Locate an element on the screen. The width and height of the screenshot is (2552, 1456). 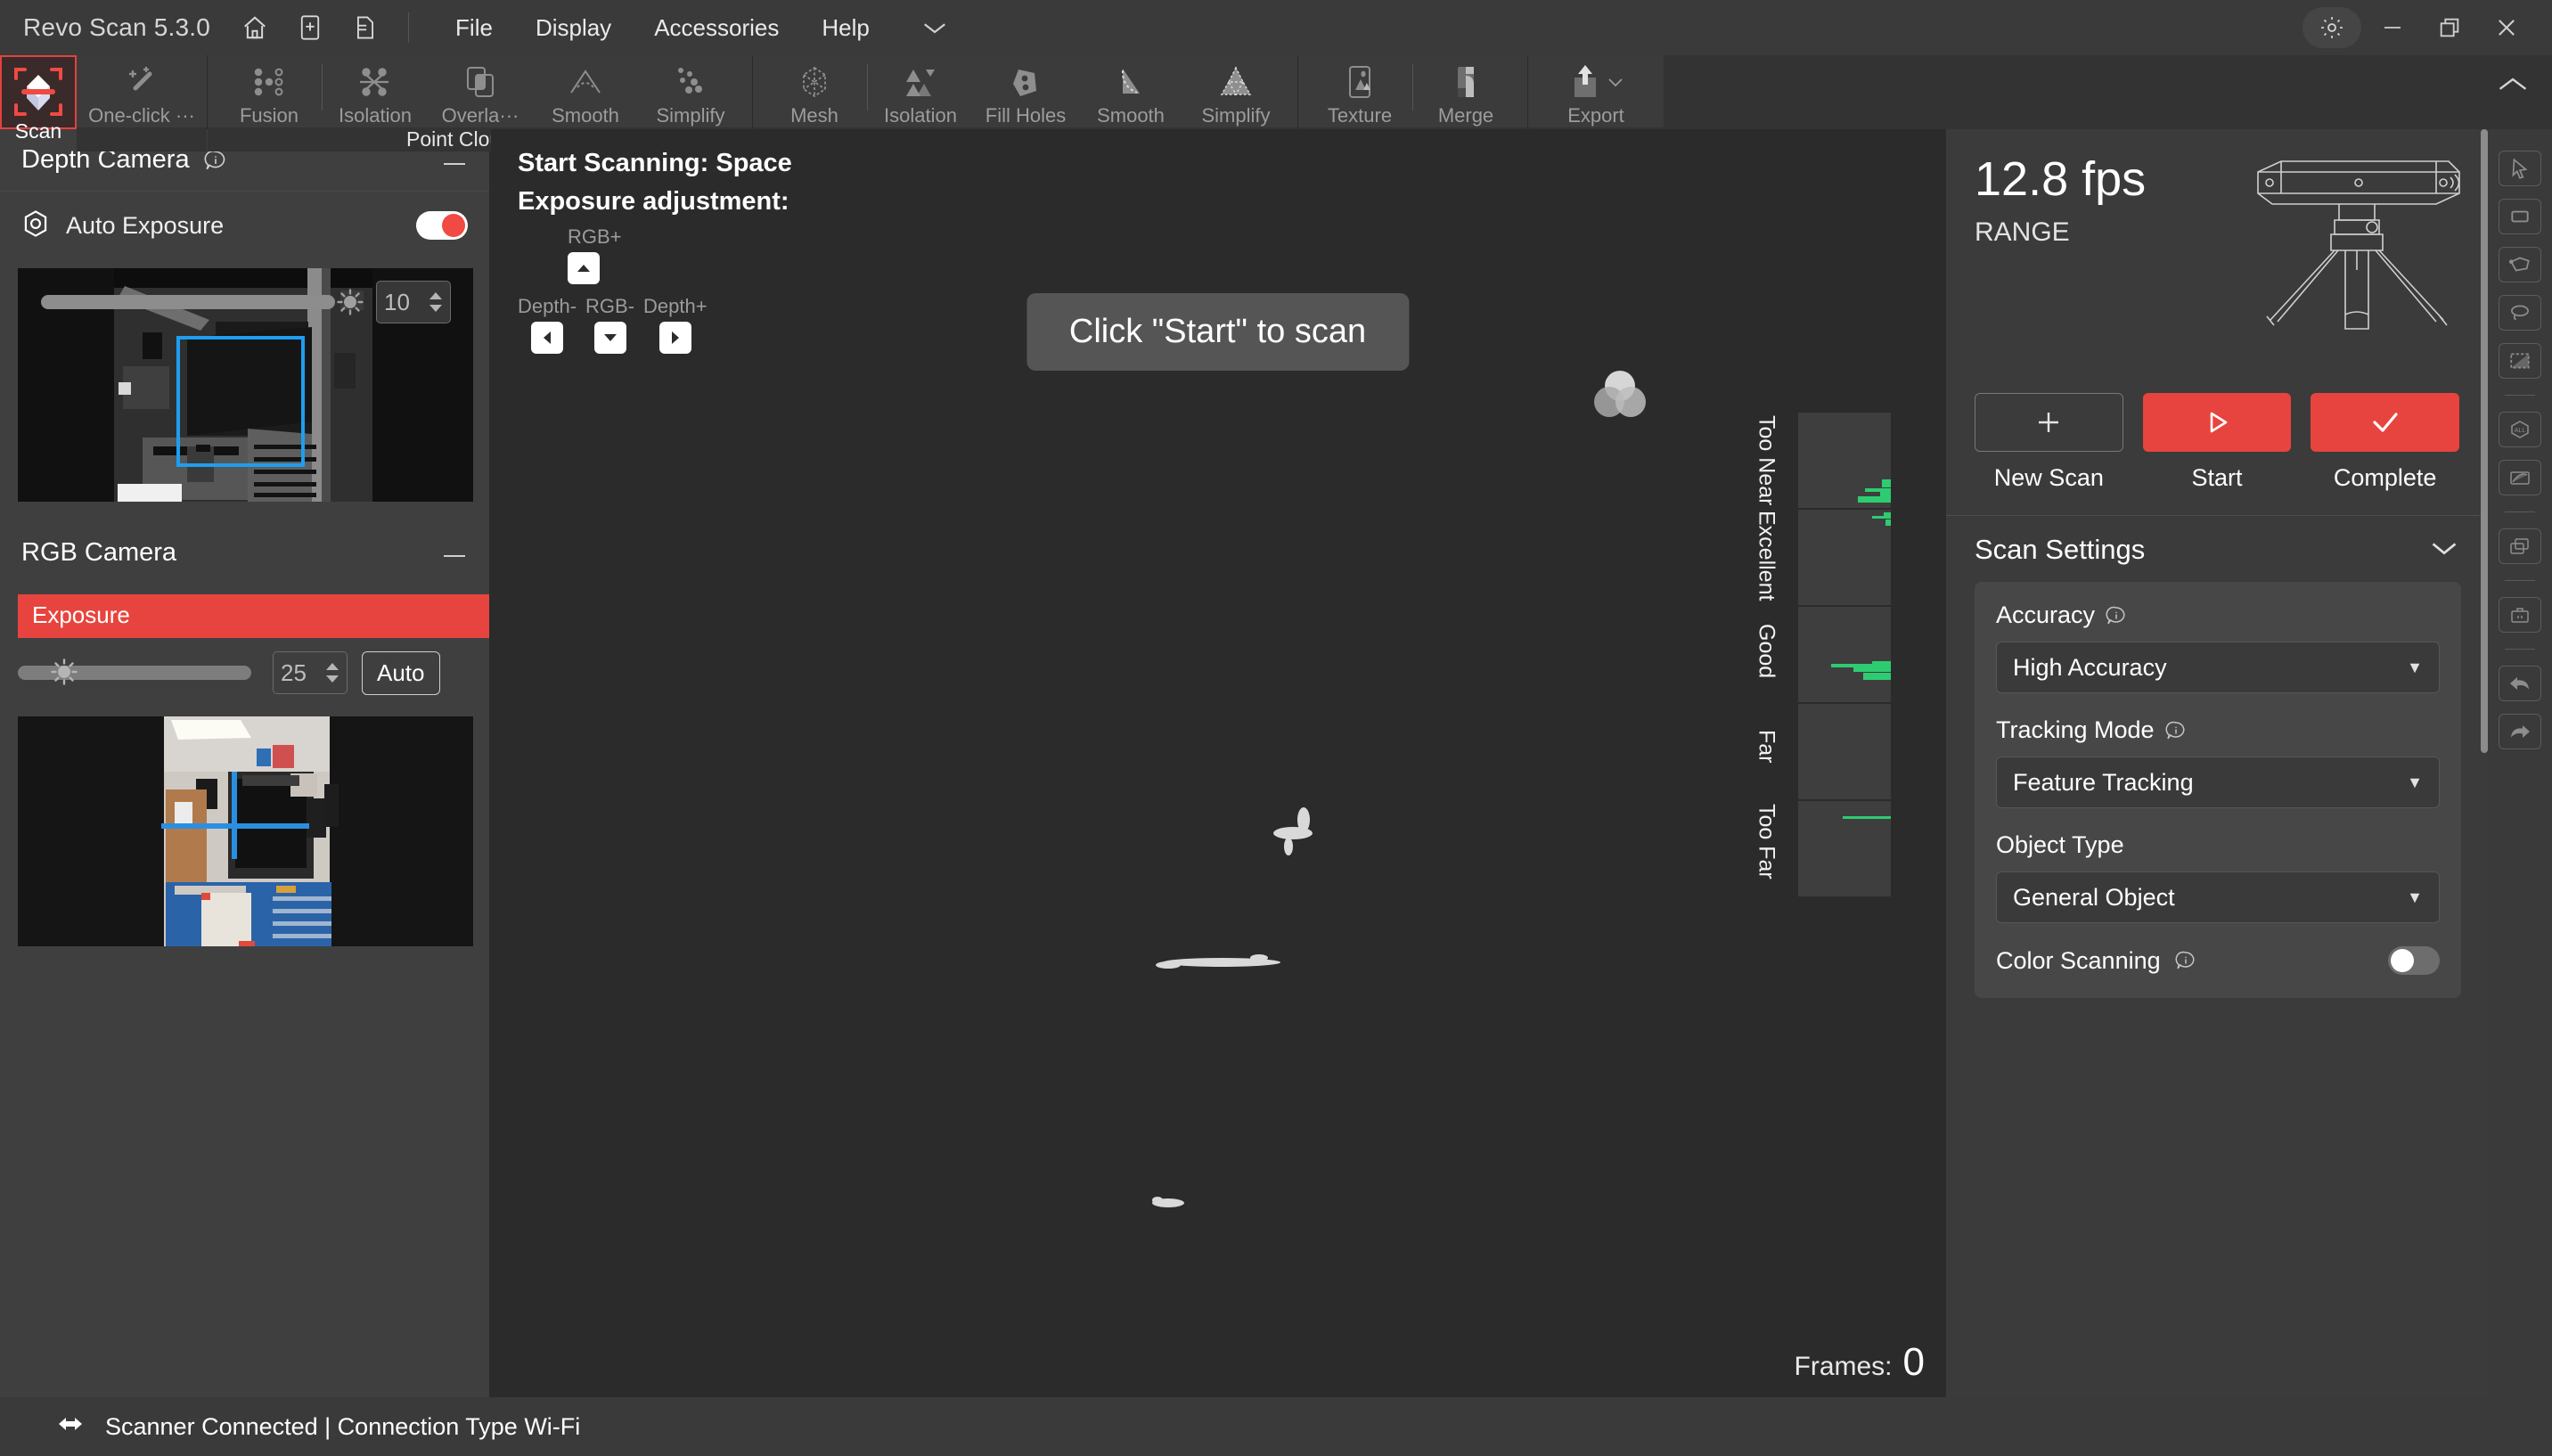
start-scan-prompt: Click "Start" to scan is located at coordinates (1218, 332).